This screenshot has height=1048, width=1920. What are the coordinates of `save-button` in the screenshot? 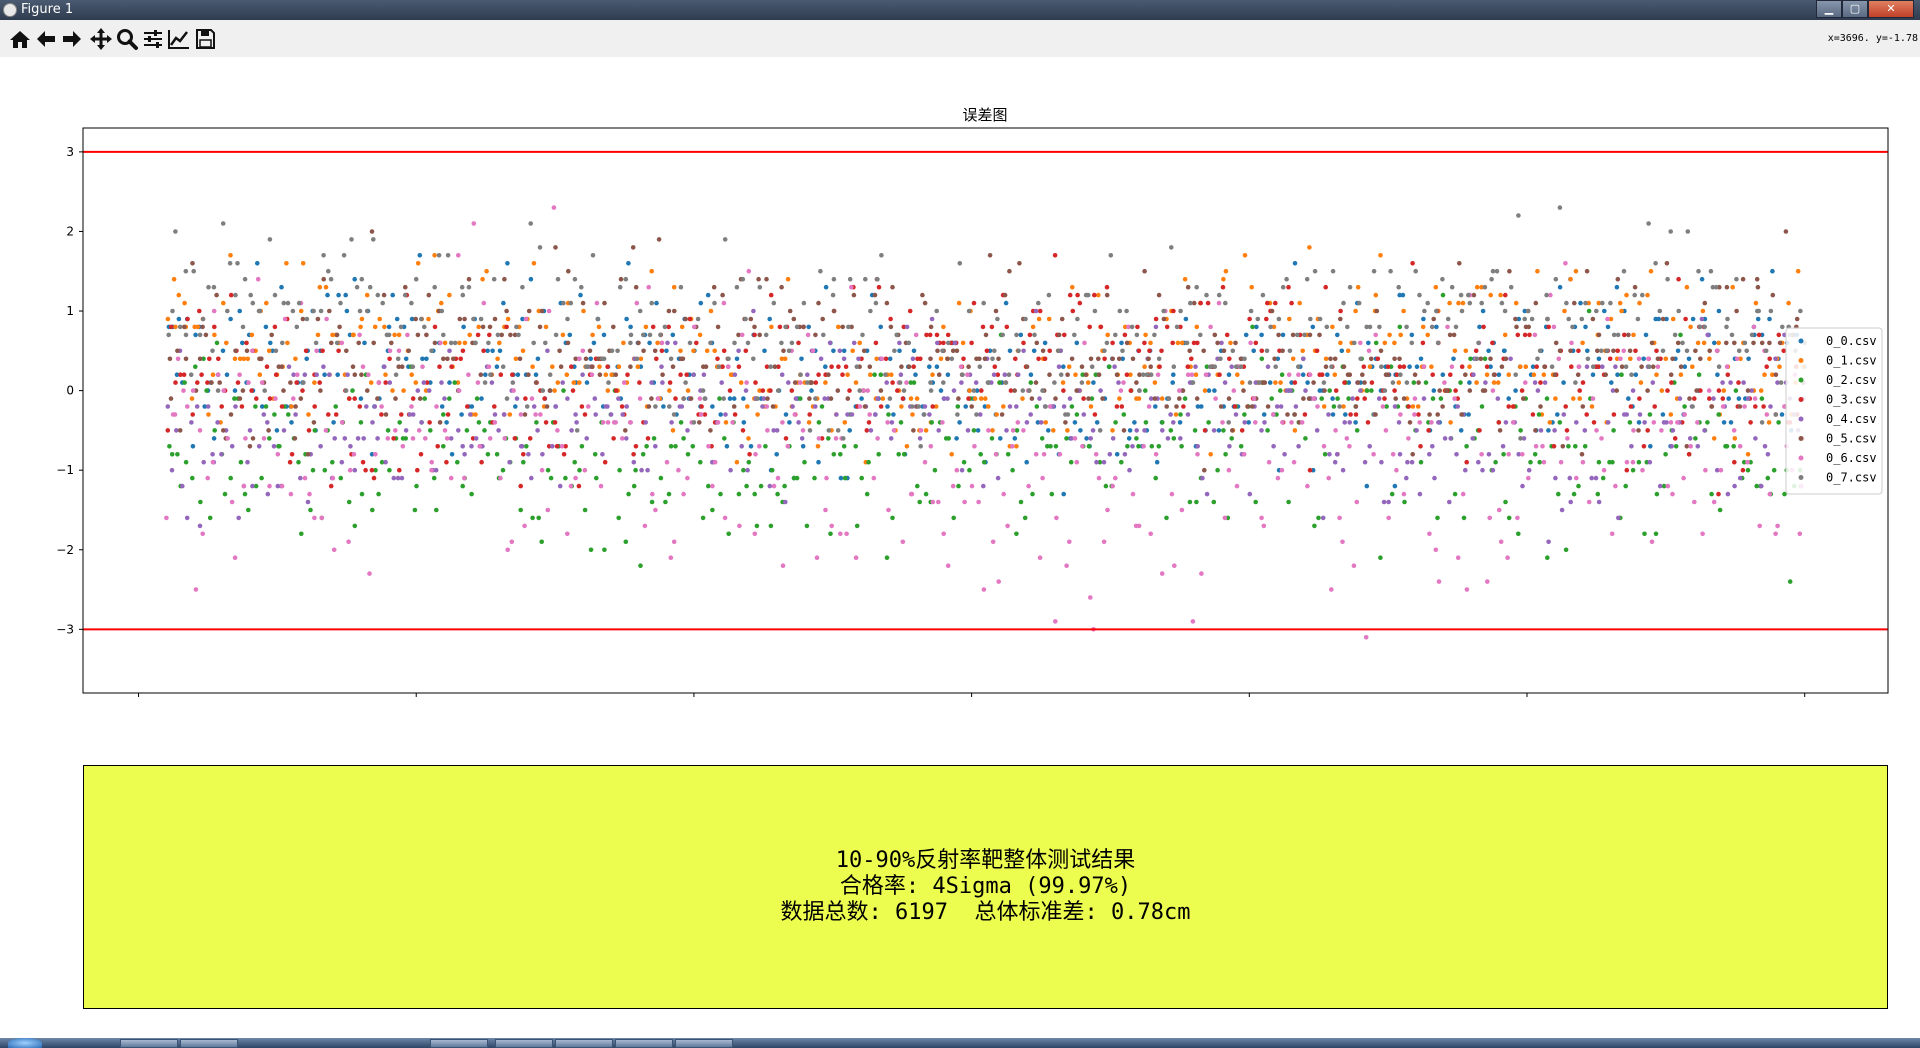 It's located at (205, 39).